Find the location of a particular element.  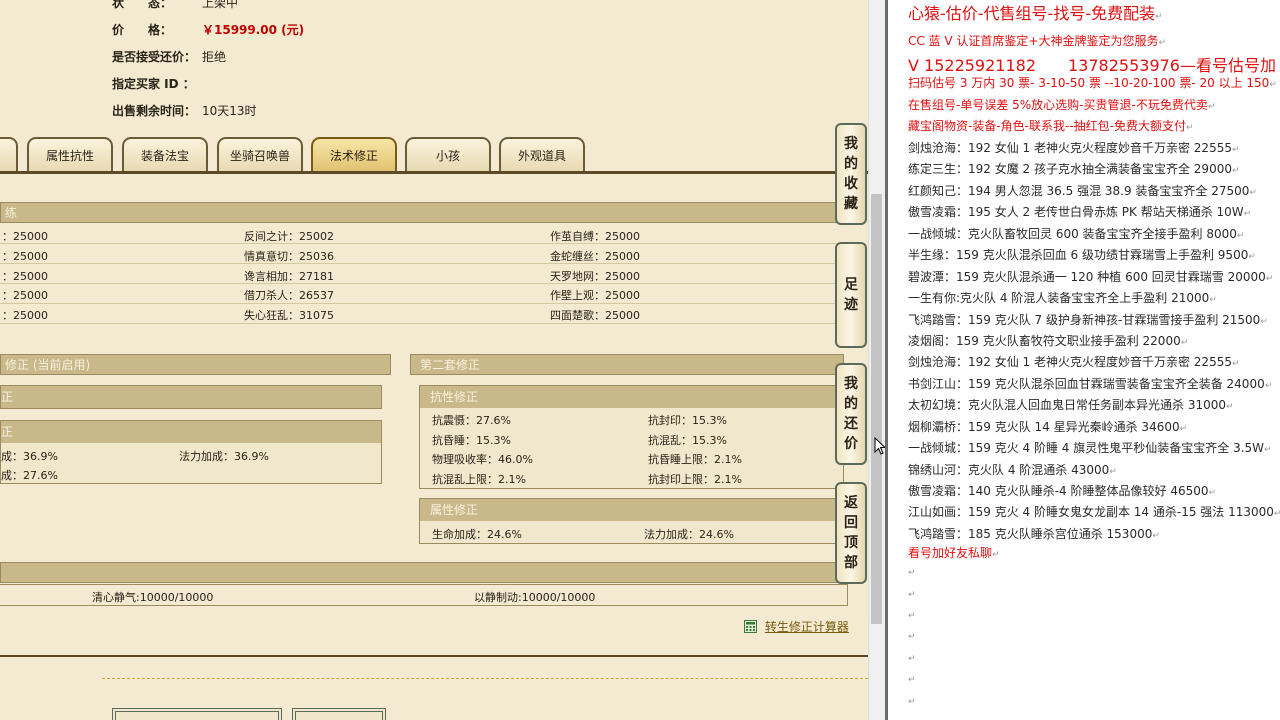

set2-header: 第二套修正 is located at coordinates (627, 364).